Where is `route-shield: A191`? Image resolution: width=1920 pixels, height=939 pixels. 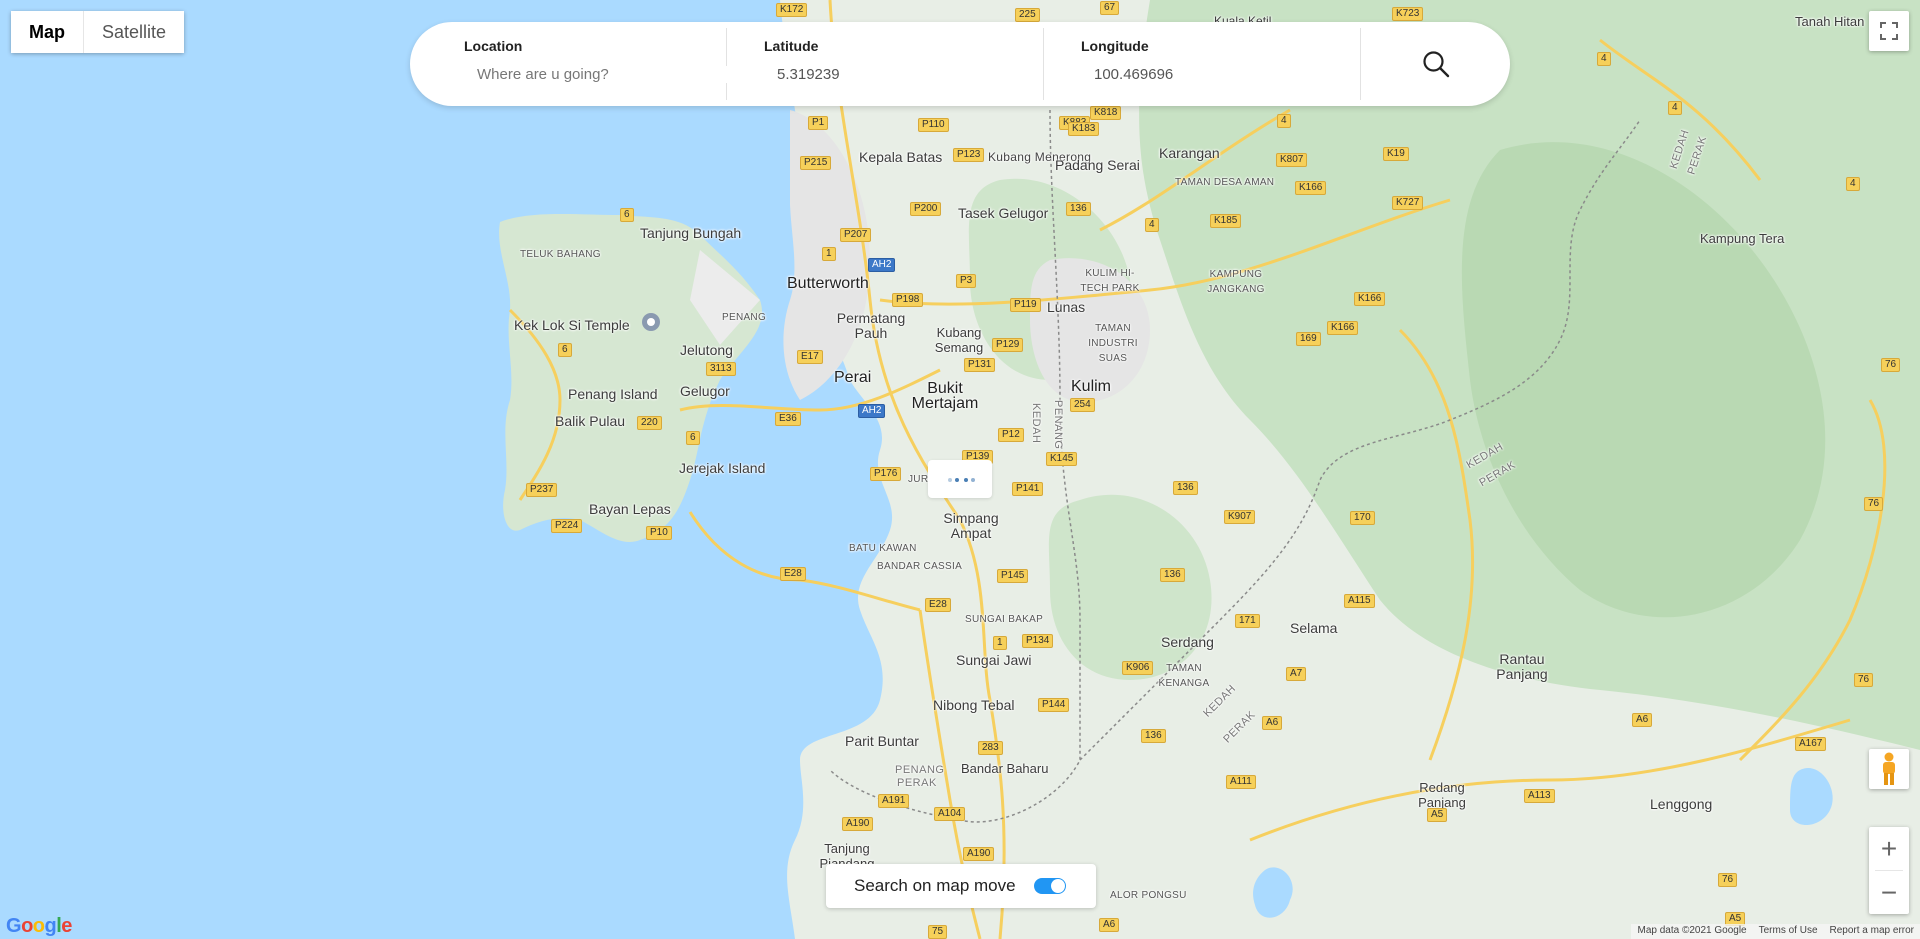
route-shield: A191 is located at coordinates (894, 801).